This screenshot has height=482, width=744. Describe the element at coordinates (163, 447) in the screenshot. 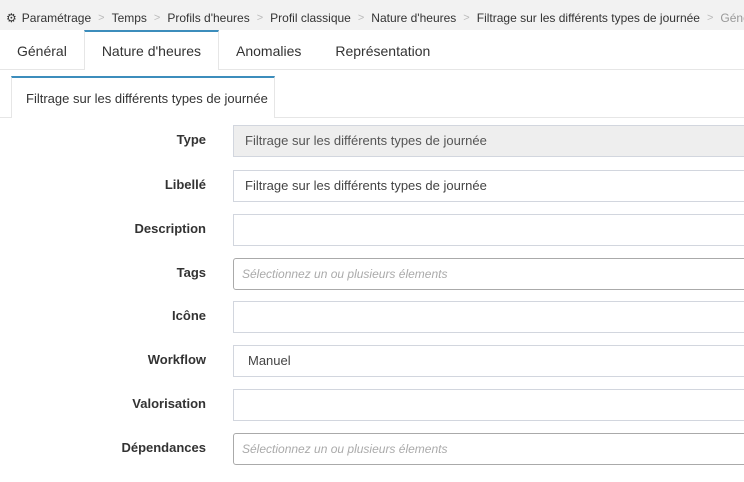

I see `dependances-label: Dépendances` at that location.